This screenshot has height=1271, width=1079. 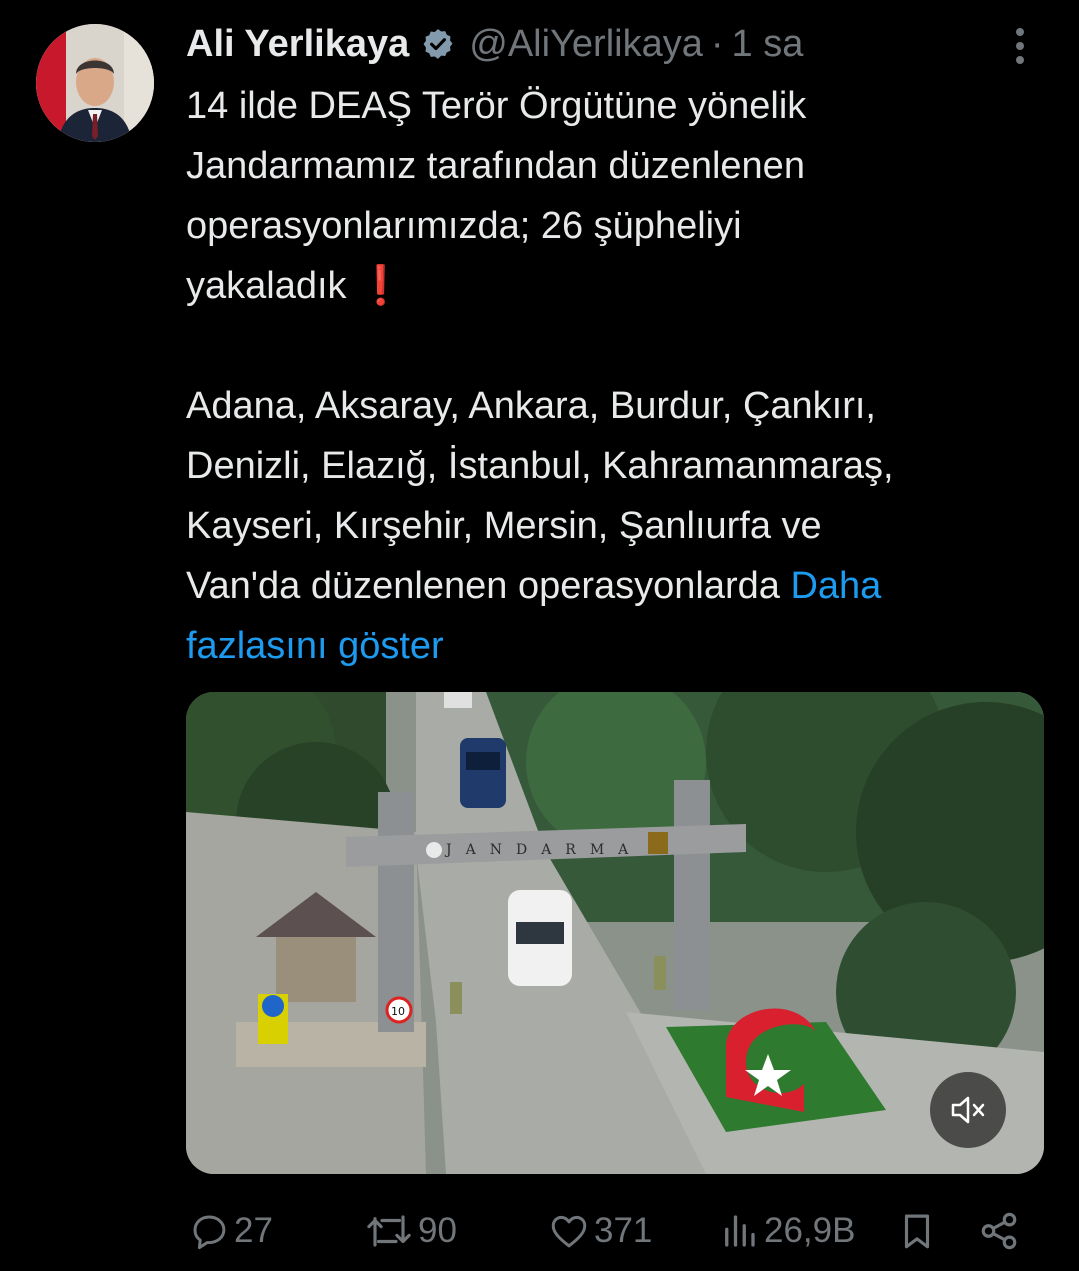 What do you see at coordinates (835, 586) in the screenshot?
I see `show-more-link-part1: Daha` at bounding box center [835, 586].